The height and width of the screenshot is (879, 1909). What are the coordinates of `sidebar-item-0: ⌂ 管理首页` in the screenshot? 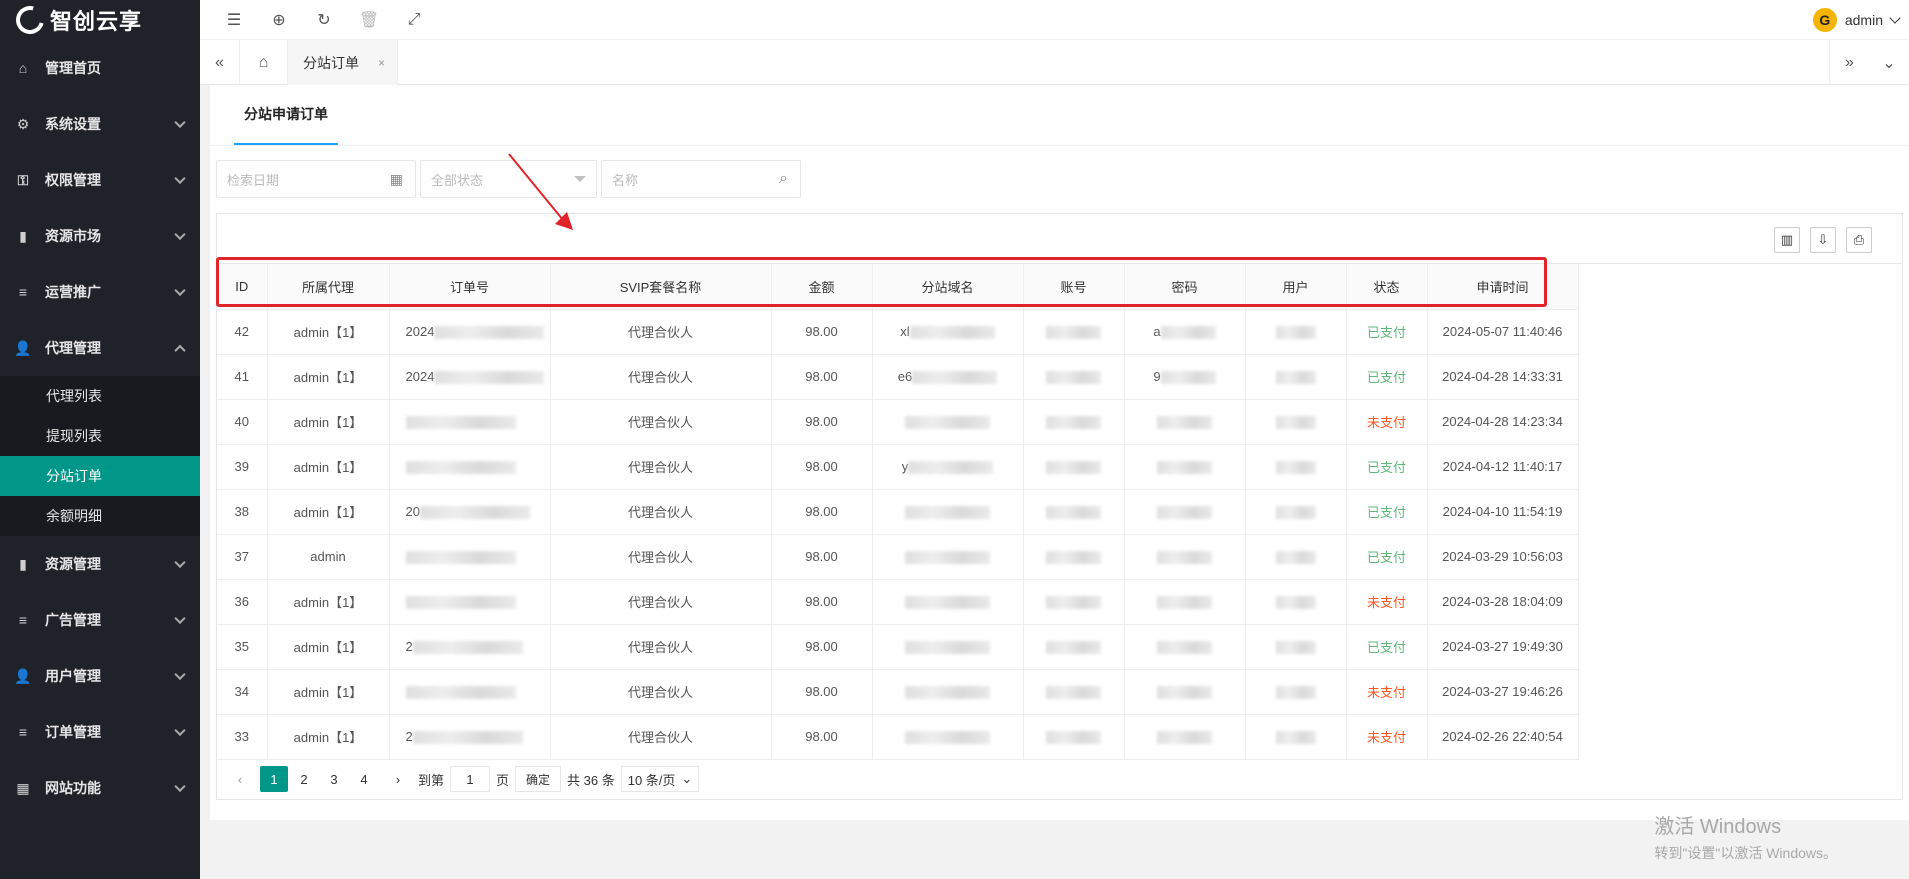 It's located at (100, 68).